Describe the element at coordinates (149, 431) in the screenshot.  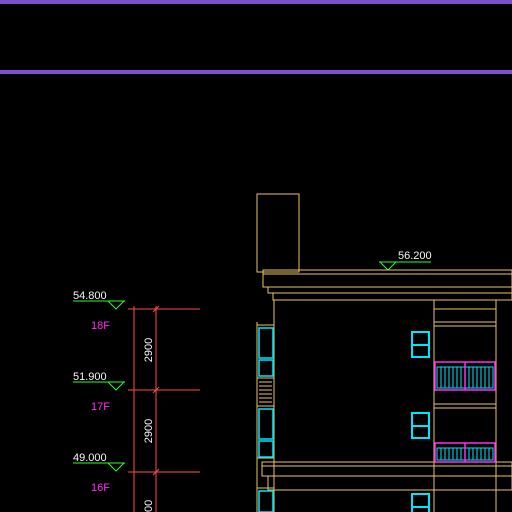
I see `dimension-text-2: 2900` at that location.